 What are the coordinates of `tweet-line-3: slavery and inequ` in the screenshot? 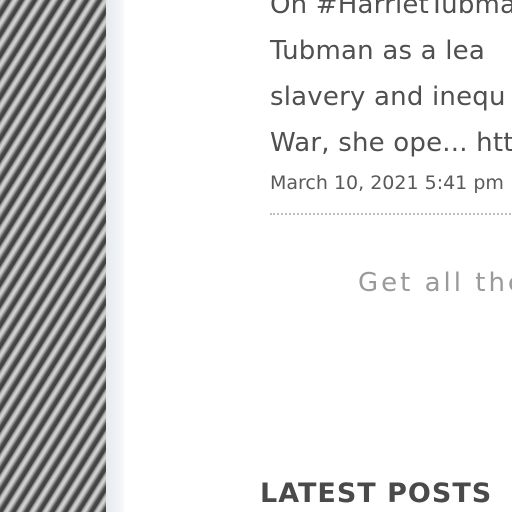 It's located at (388, 97).